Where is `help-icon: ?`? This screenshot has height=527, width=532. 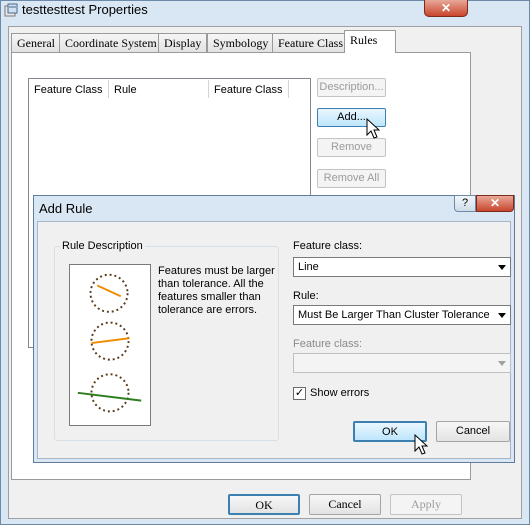
help-icon: ? is located at coordinates (465, 203).